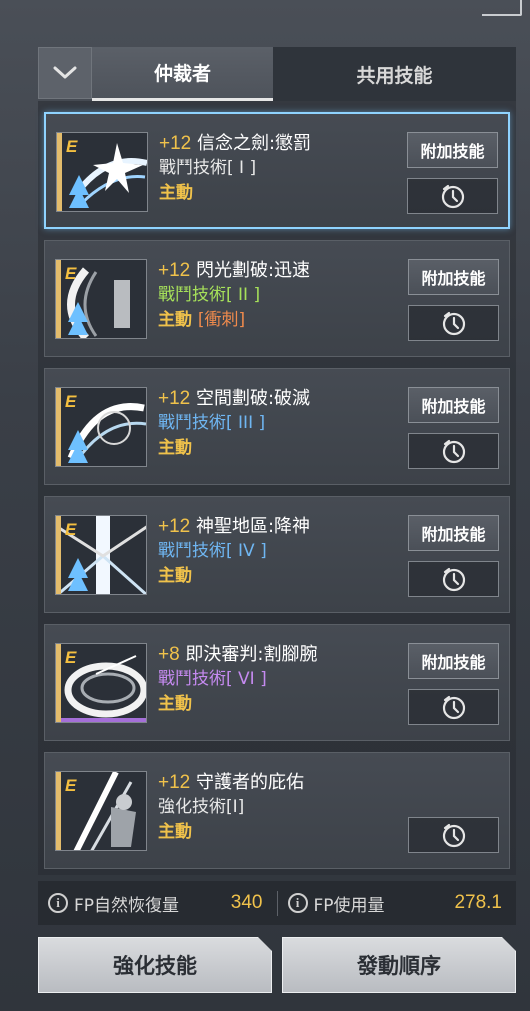 The image size is (530, 1011). What do you see at coordinates (399, 965) in the screenshot?
I see `activation-order-button: 發動順序` at bounding box center [399, 965].